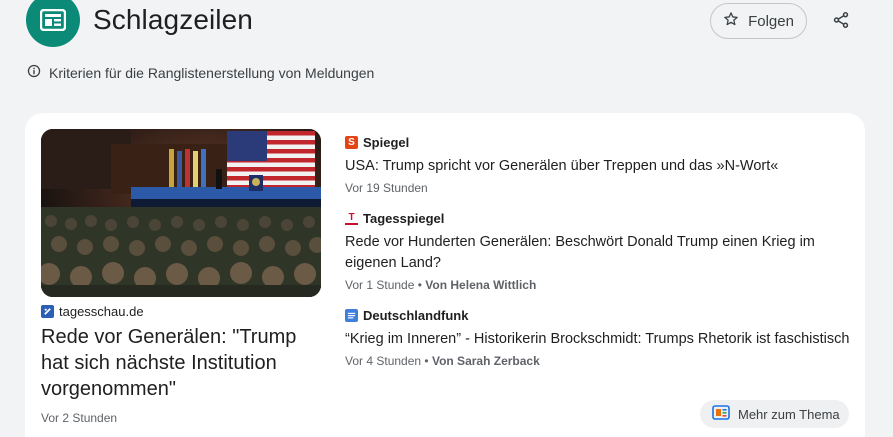  Describe the element at coordinates (789, 414) in the screenshot. I see `more-on-topic-label: Mehr zum Thema` at that location.